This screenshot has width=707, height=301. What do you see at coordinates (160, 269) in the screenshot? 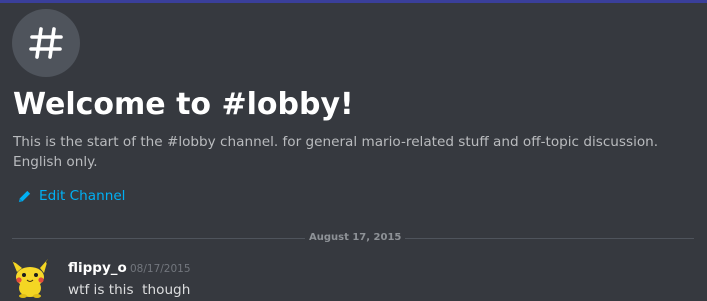
I see `message-timestamp: 08/17/2015` at bounding box center [160, 269].